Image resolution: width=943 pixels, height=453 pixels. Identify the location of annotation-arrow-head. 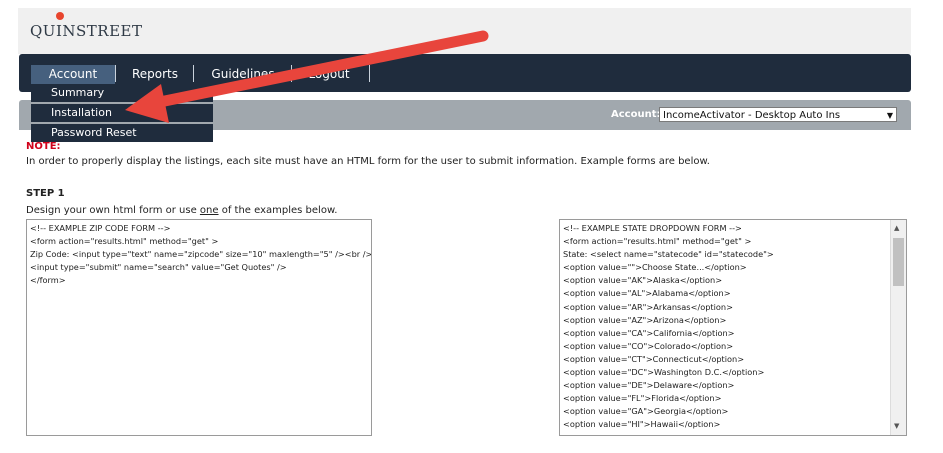
(147, 103).